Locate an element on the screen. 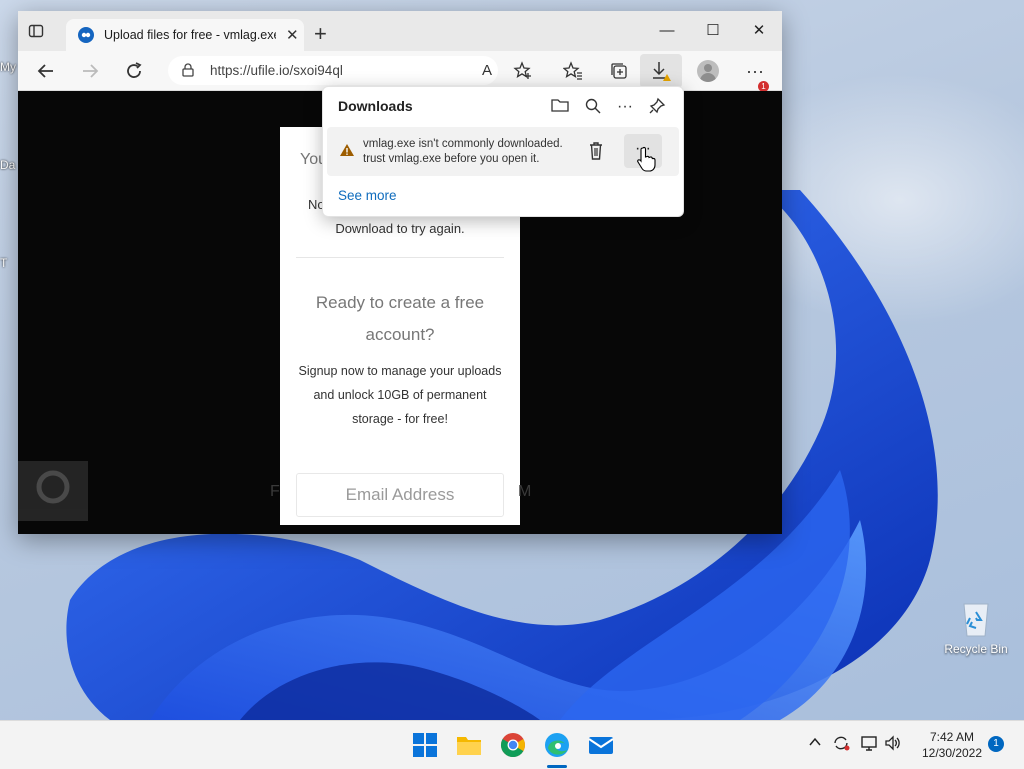 The width and height of the screenshot is (1024, 769). back-arrow-icon is located at coordinates (45, 71).